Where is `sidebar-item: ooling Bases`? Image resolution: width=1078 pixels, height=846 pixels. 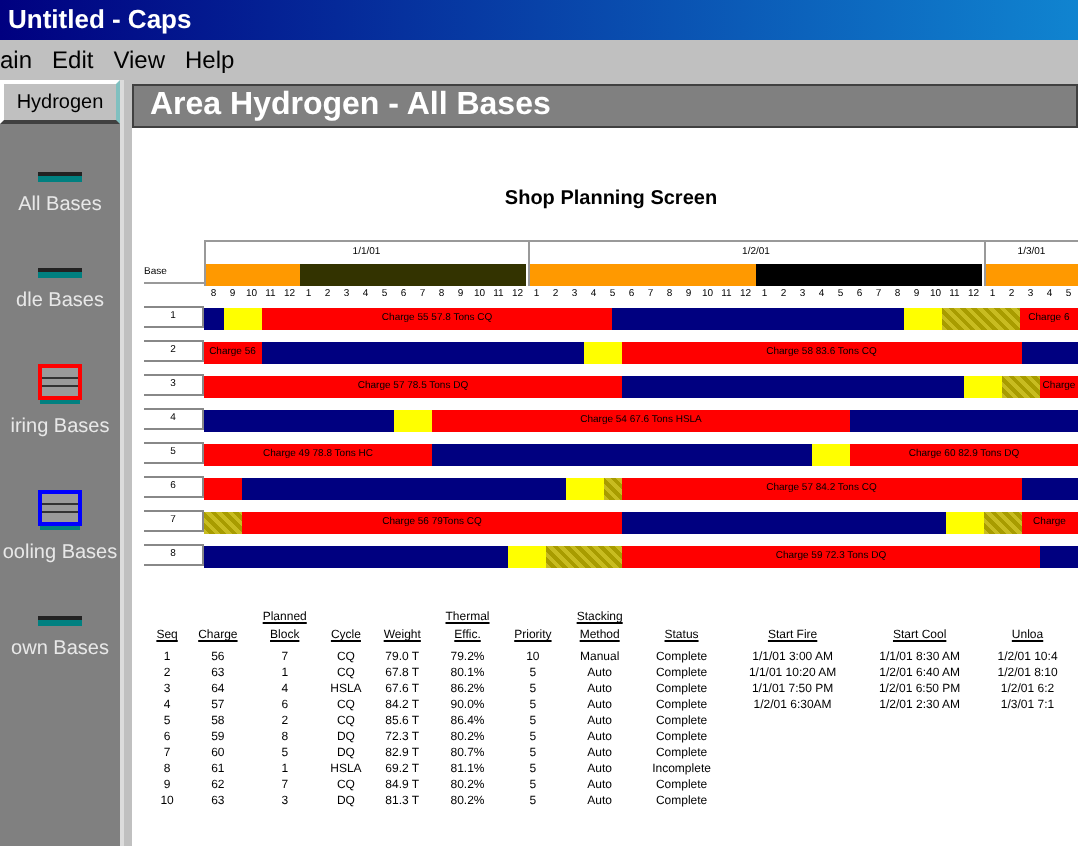
sidebar-item: ooling Bases is located at coordinates (60, 553).